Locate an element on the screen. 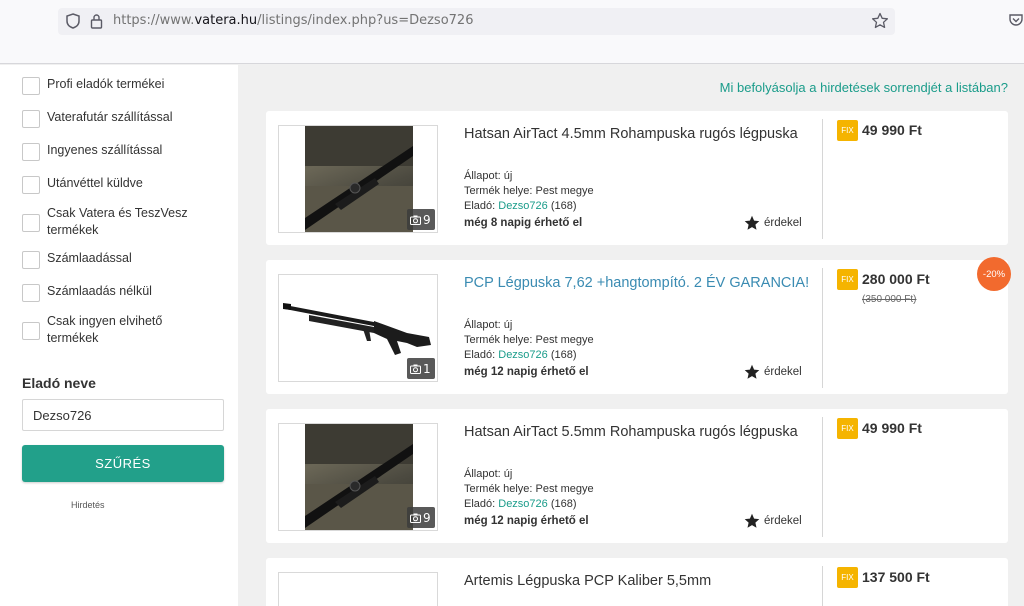 The height and width of the screenshot is (606, 1024). listing-condition: Állapot: új is located at coordinates (488, 176).